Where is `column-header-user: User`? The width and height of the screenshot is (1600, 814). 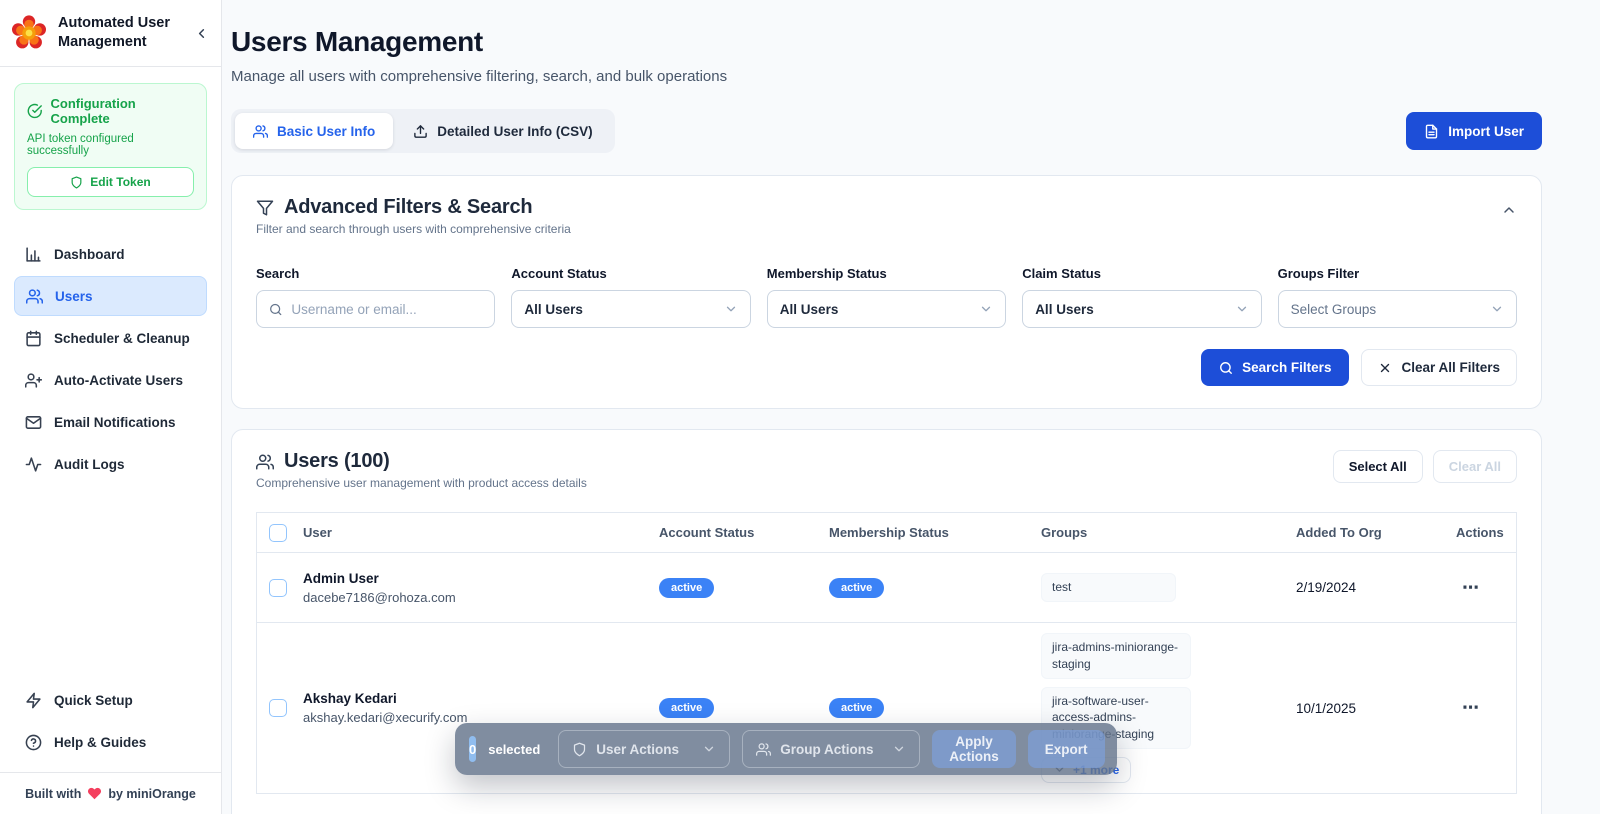 column-header-user: User is located at coordinates (317, 532).